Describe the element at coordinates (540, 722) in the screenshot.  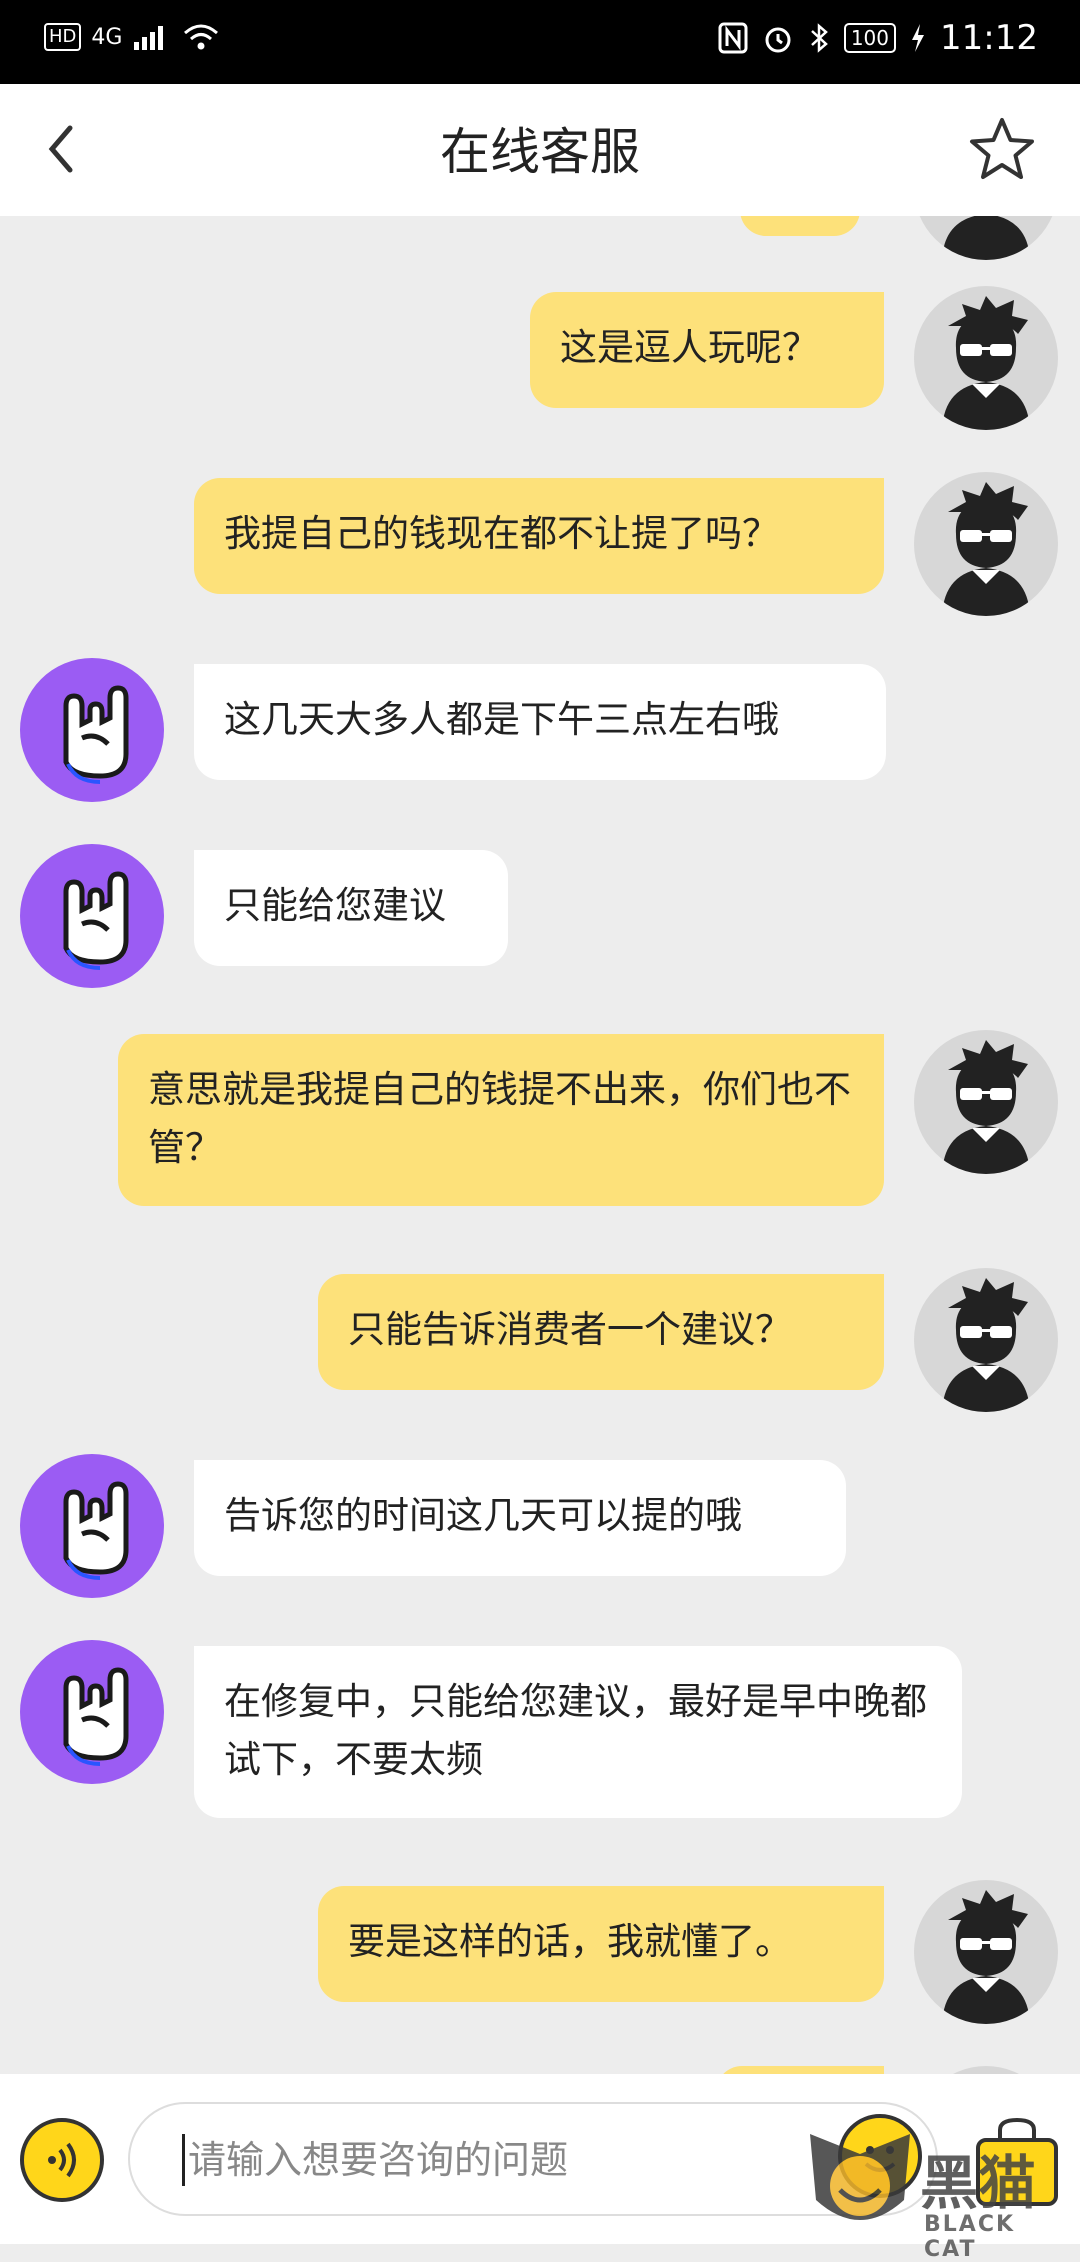
I see `agent-message: 这几天大多人都是下午三点左右哦` at that location.